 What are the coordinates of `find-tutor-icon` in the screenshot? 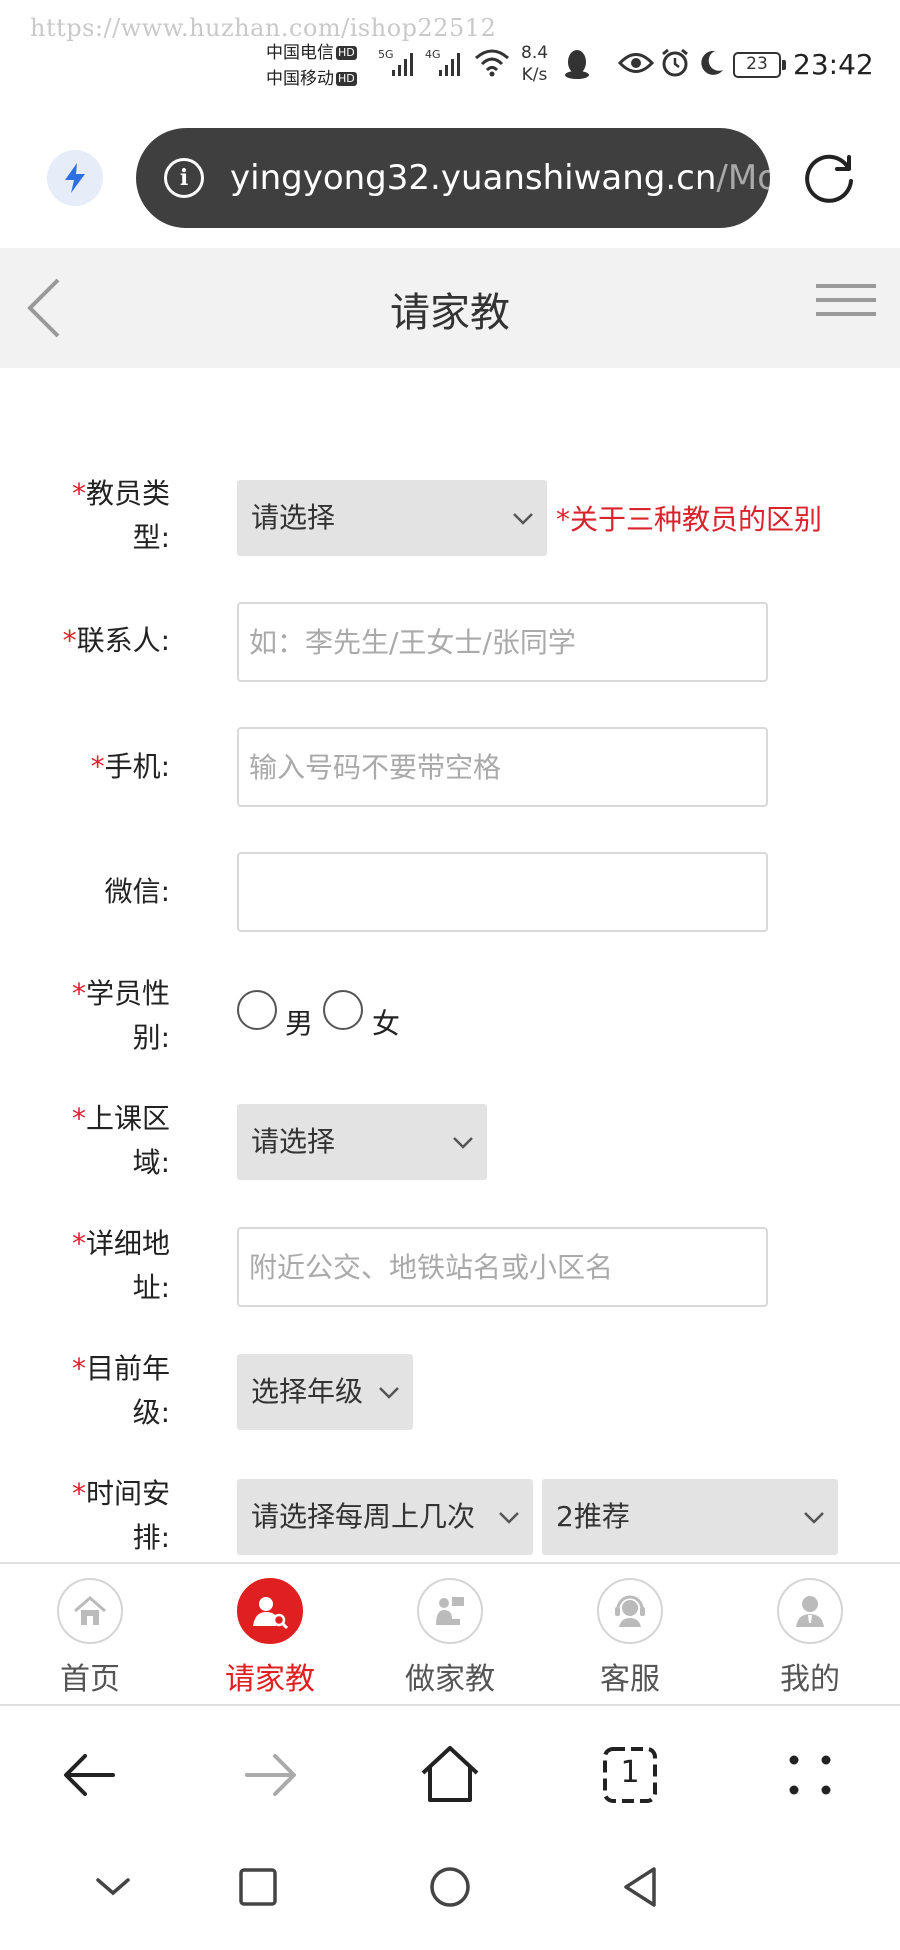 It's located at (270, 1611).